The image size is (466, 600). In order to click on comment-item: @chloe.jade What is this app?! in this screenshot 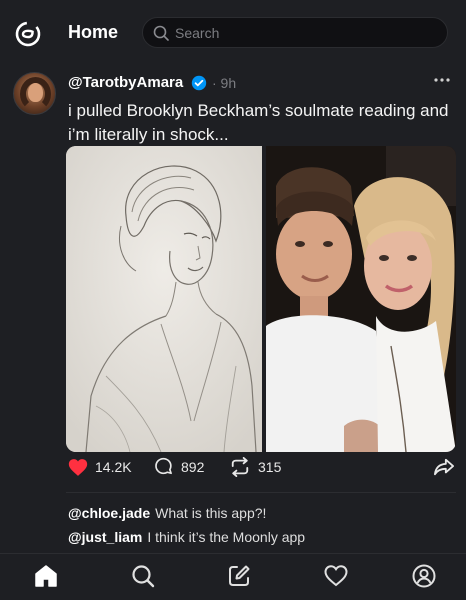, I will do `click(167, 513)`.